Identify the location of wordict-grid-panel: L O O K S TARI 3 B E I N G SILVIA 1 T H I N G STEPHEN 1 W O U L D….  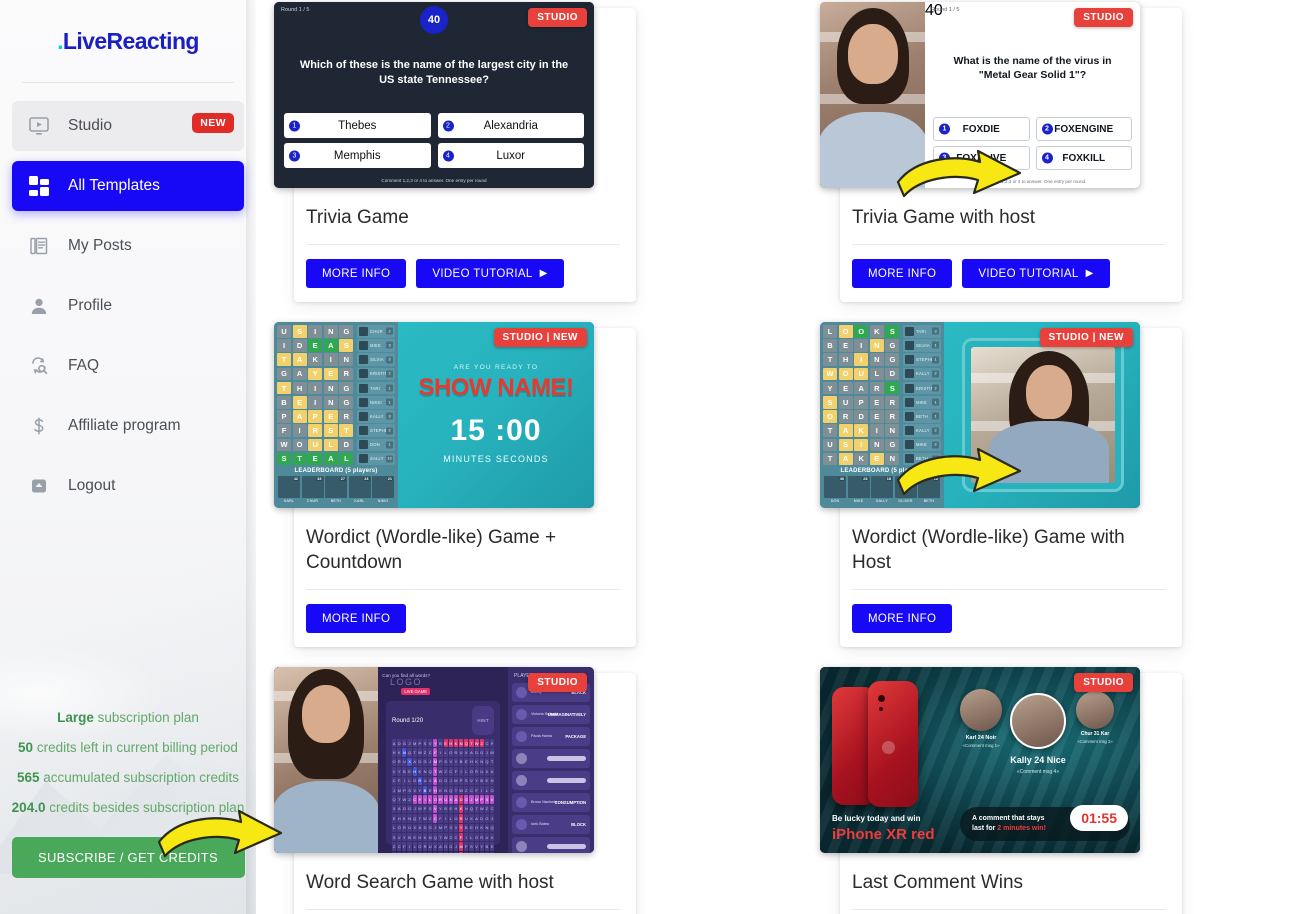
(882, 415).